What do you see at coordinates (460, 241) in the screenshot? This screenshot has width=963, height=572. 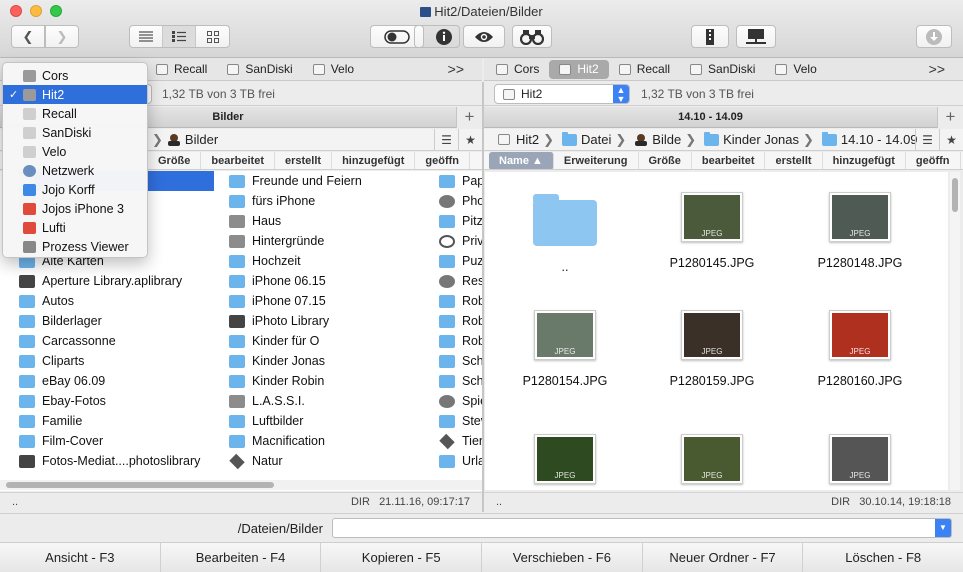 I see `list-item: Priv` at bounding box center [460, 241].